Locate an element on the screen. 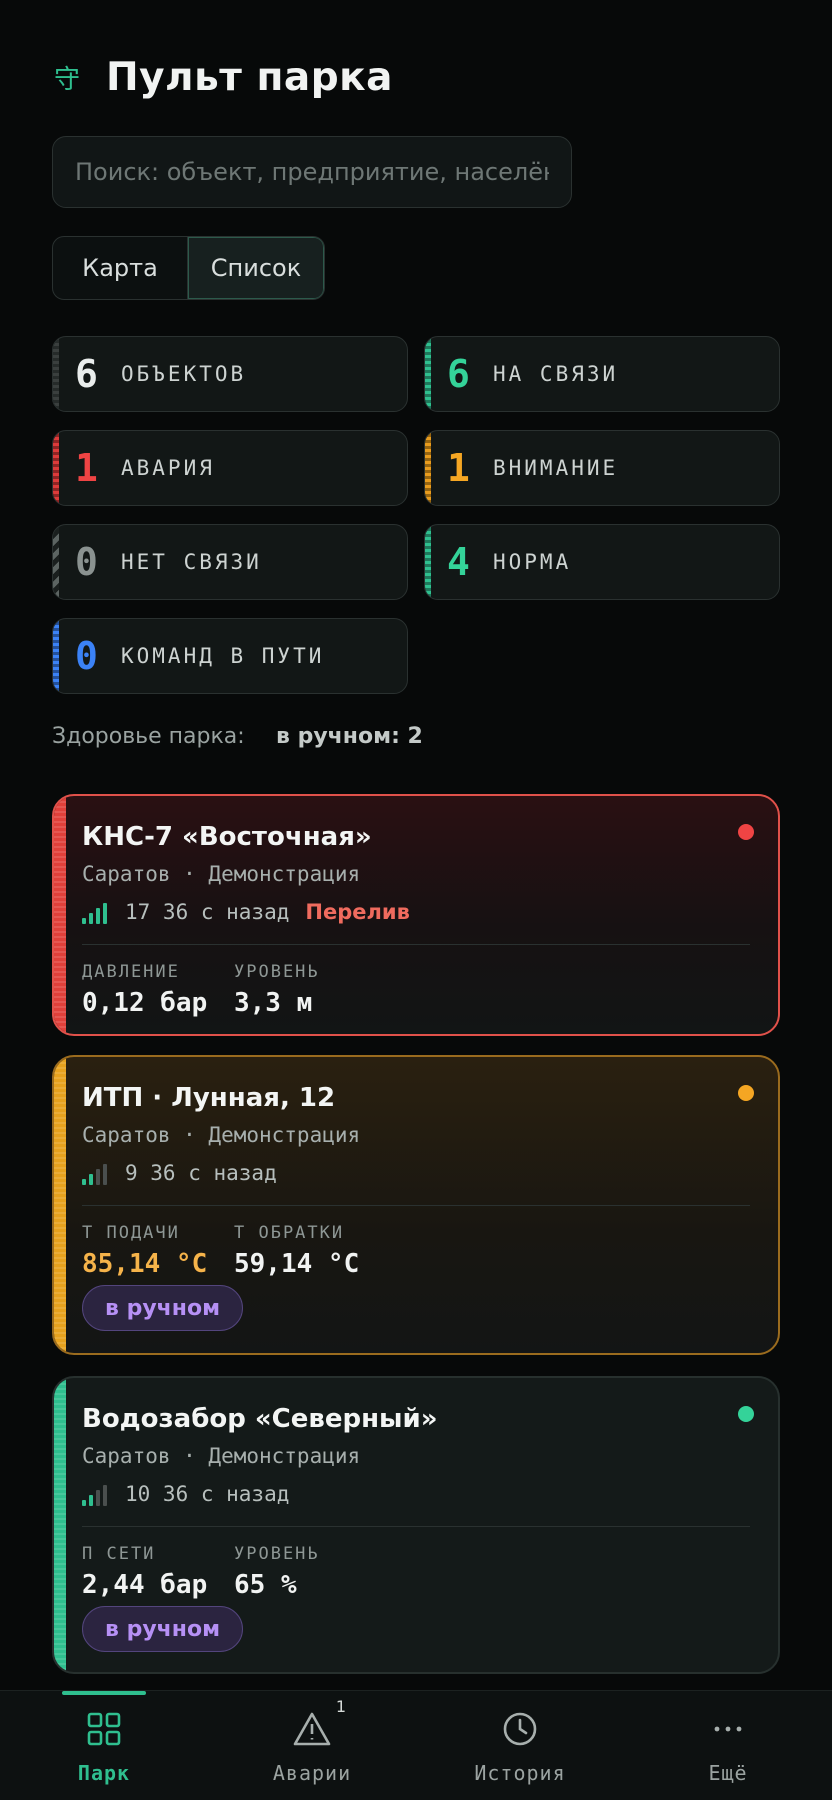 The height and width of the screenshot is (1800, 832). metric-value: 59,14 °C is located at coordinates (297, 1264).